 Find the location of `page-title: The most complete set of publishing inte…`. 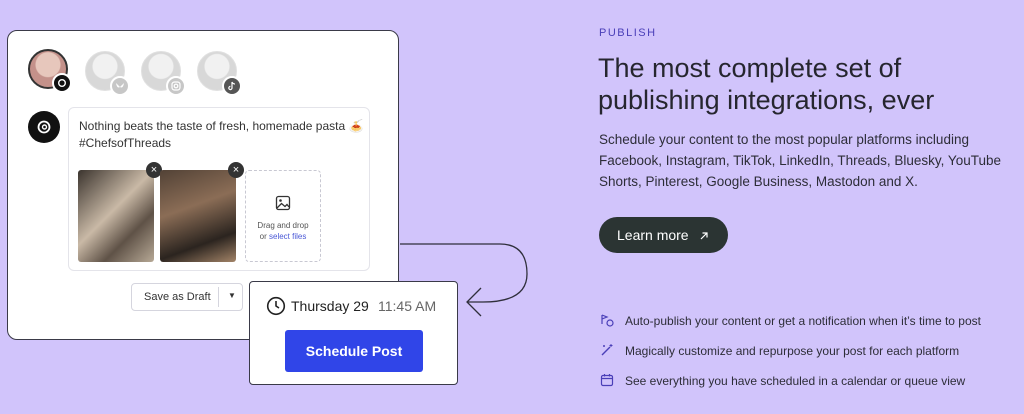

page-title: The most complete set of publishing inte… is located at coordinates (766, 84).